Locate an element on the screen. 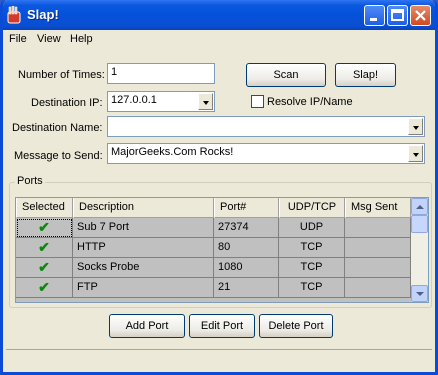 The height and width of the screenshot is (375, 438). maximize-button is located at coordinates (397, 15).